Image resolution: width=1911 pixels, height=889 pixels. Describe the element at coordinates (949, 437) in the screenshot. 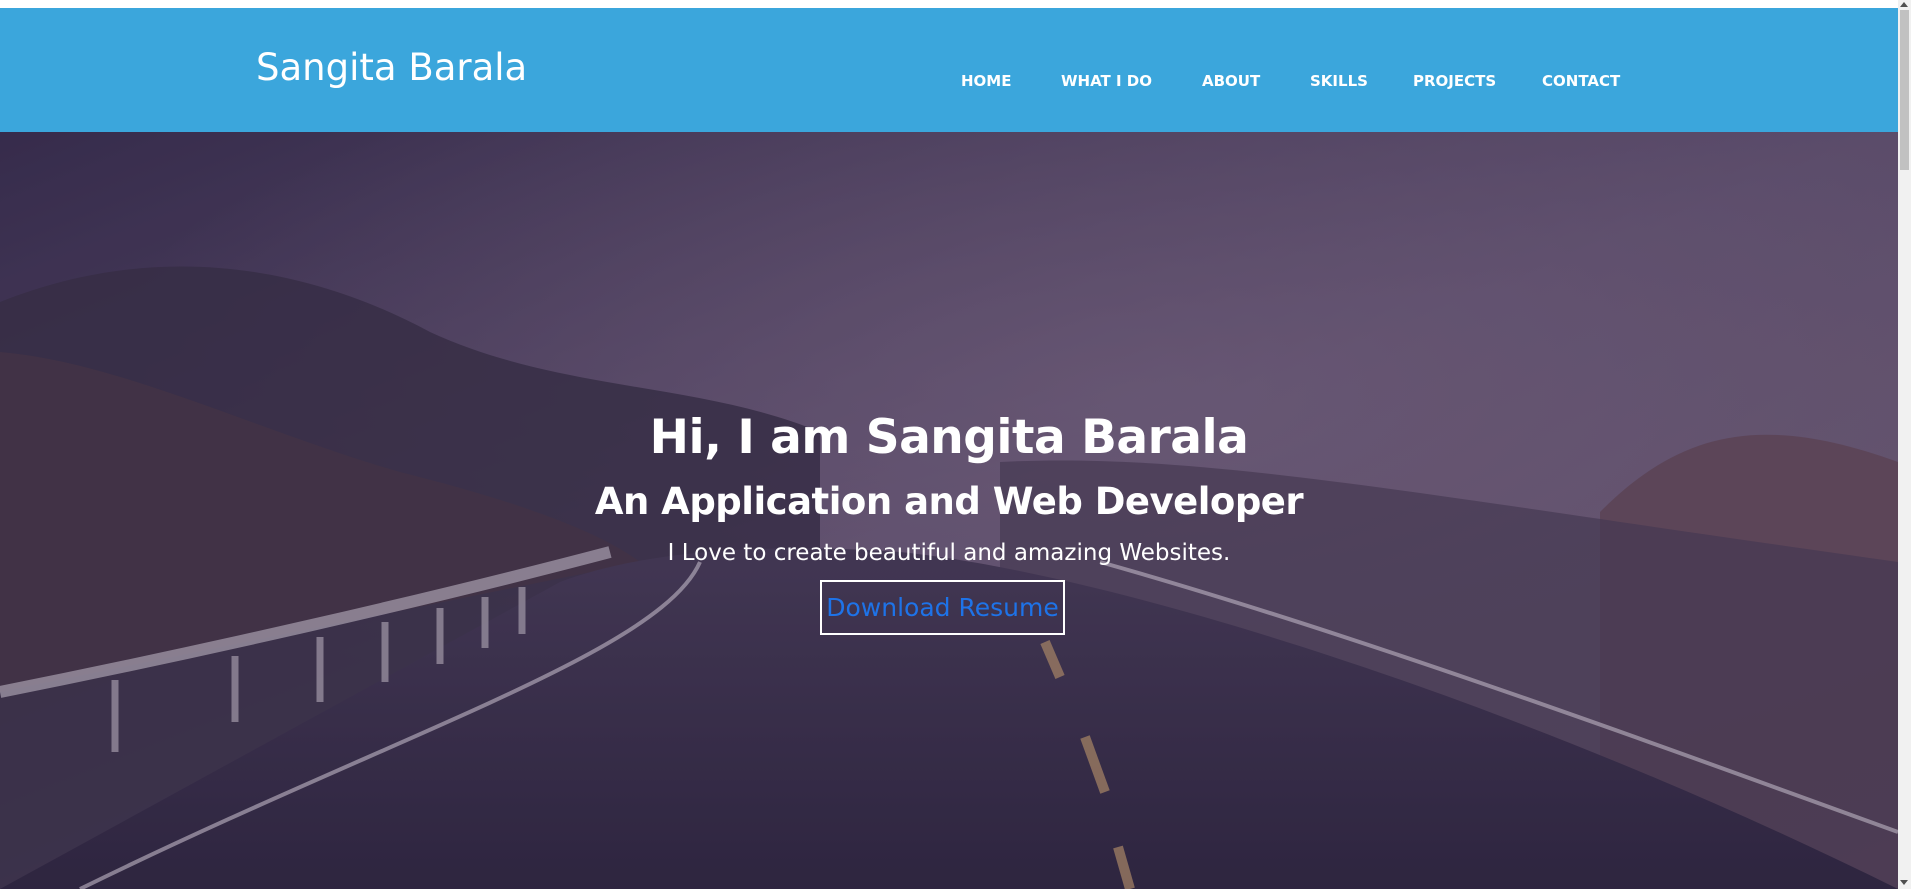

I see `hero-title: Hi, I am Sangita Barala` at that location.